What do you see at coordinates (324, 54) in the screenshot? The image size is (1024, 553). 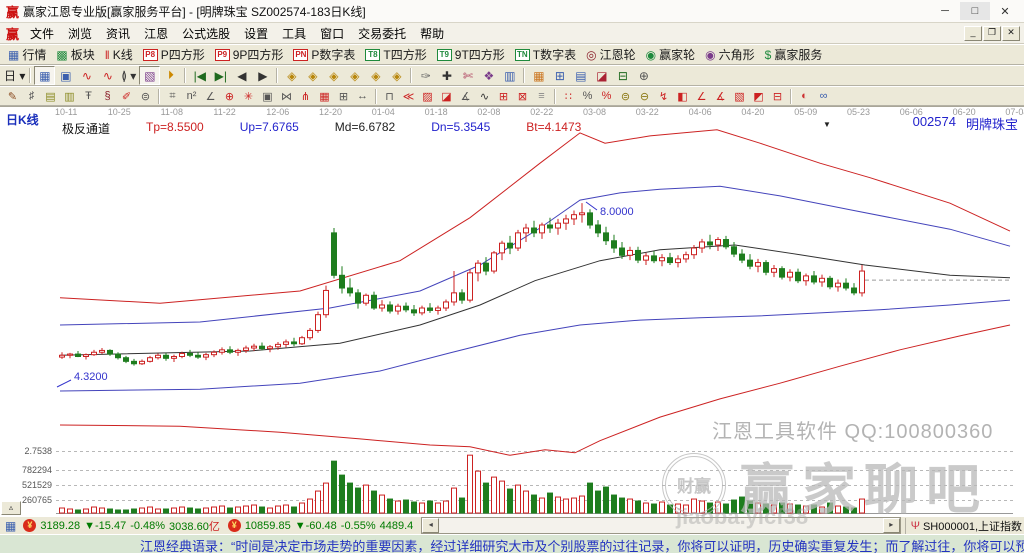 I see `p-number-table-button: PN P数字表` at bounding box center [324, 54].